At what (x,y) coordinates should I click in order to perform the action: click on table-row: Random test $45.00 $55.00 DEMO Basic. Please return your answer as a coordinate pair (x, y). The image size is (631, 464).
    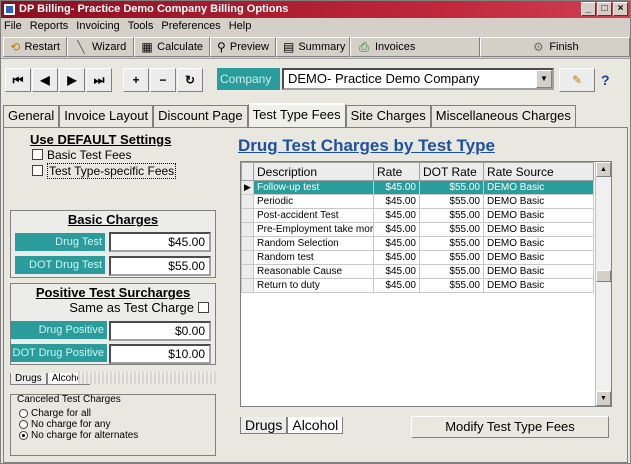
    Looking at the image, I should click on (417, 257).